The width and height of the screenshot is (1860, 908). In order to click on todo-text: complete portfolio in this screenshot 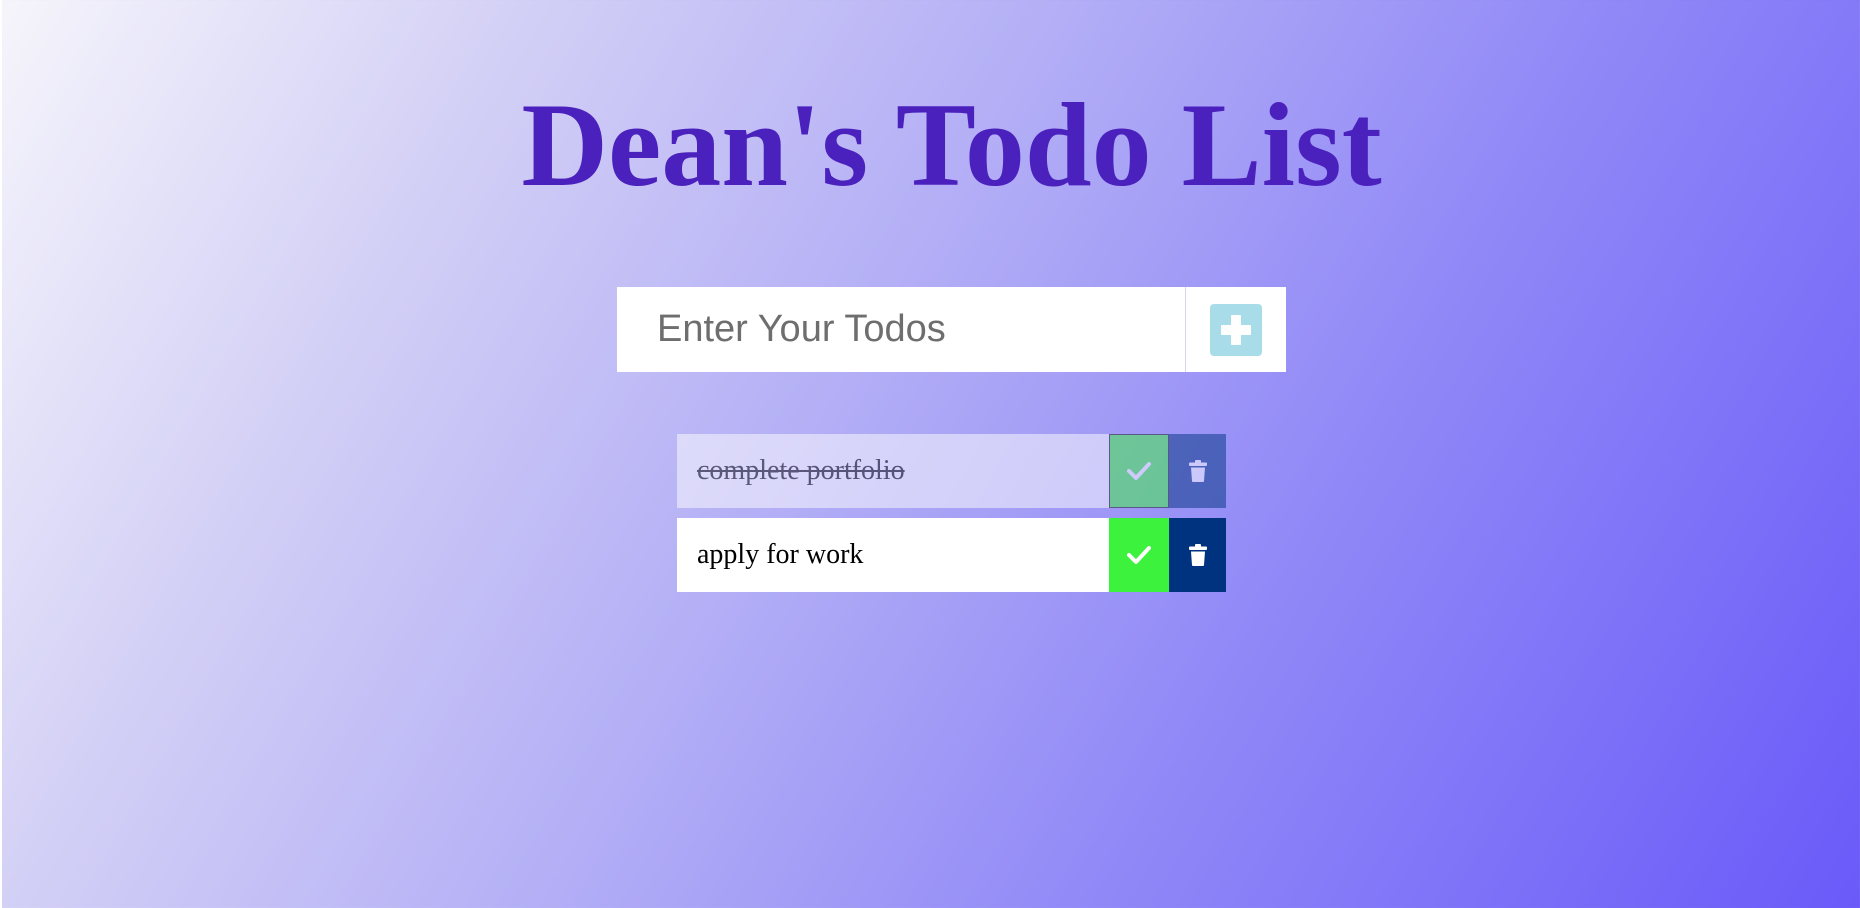, I will do `click(801, 470)`.